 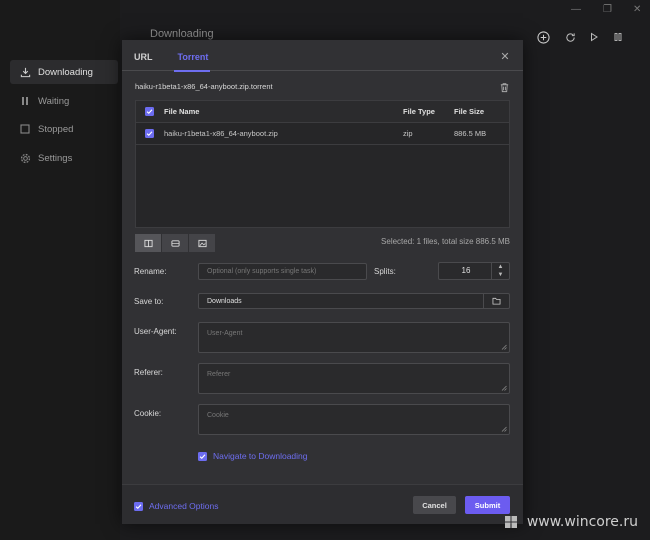 I want to click on active-tab-indicator, so click(x=192, y=71).